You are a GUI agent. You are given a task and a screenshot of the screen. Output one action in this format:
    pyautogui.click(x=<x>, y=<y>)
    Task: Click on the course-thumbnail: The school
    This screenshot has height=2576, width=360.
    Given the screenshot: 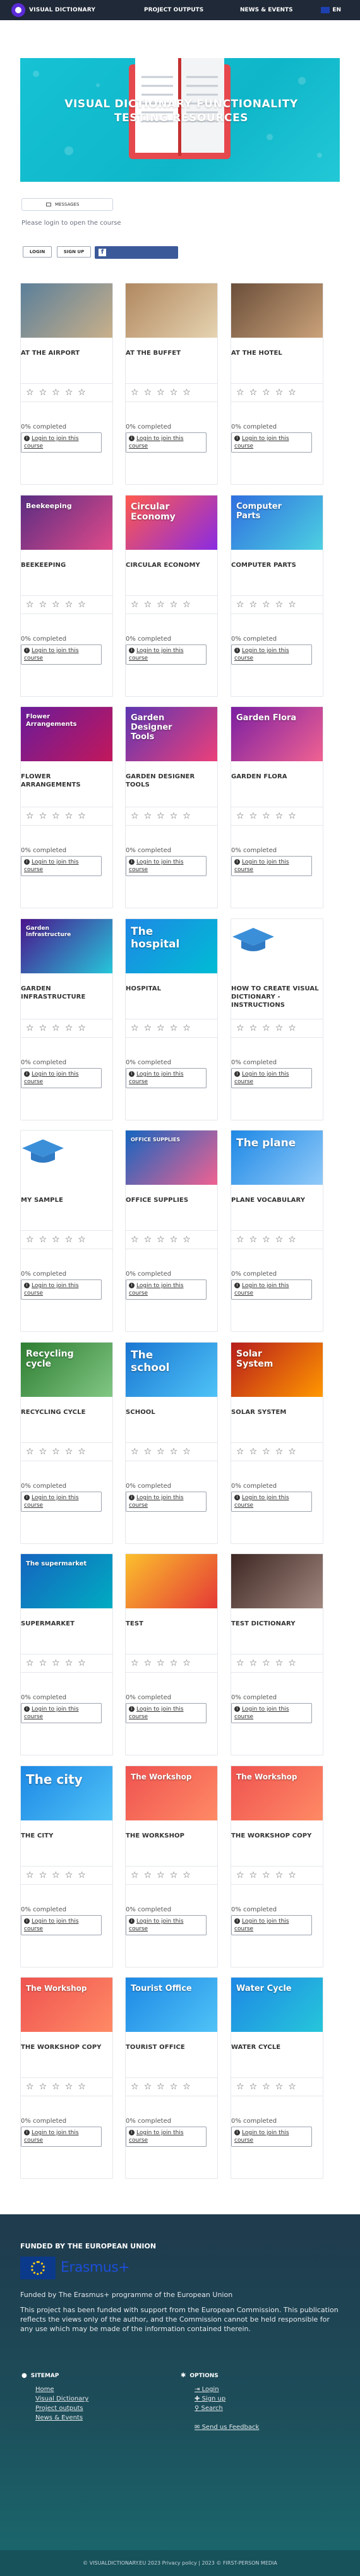 What is the action you would take?
    pyautogui.click(x=171, y=1370)
    